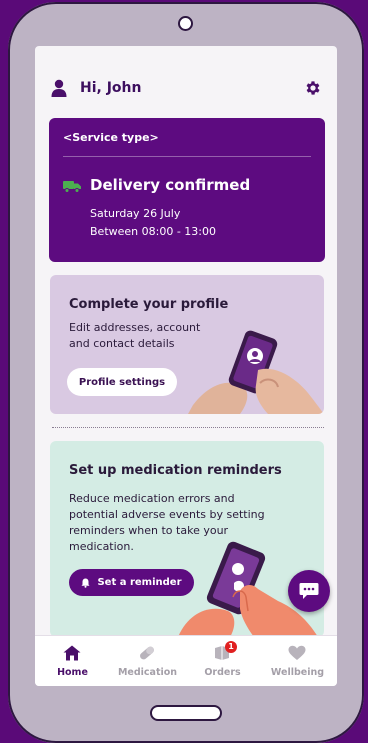  Describe the element at coordinates (72, 187) in the screenshot. I see `truck-icon` at that location.